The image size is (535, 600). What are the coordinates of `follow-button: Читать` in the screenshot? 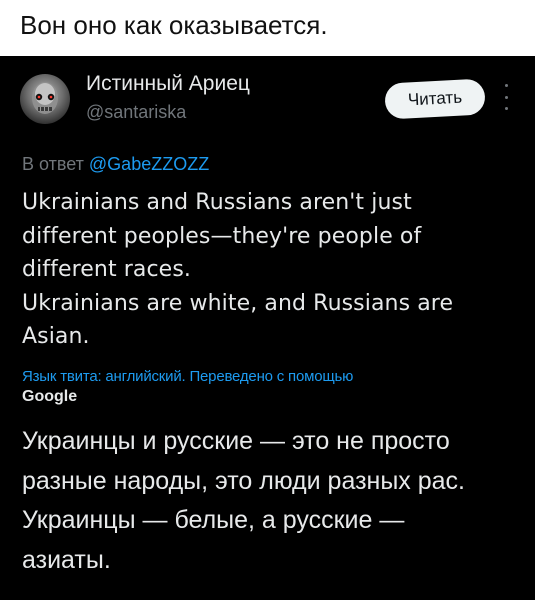 It's located at (435, 99).